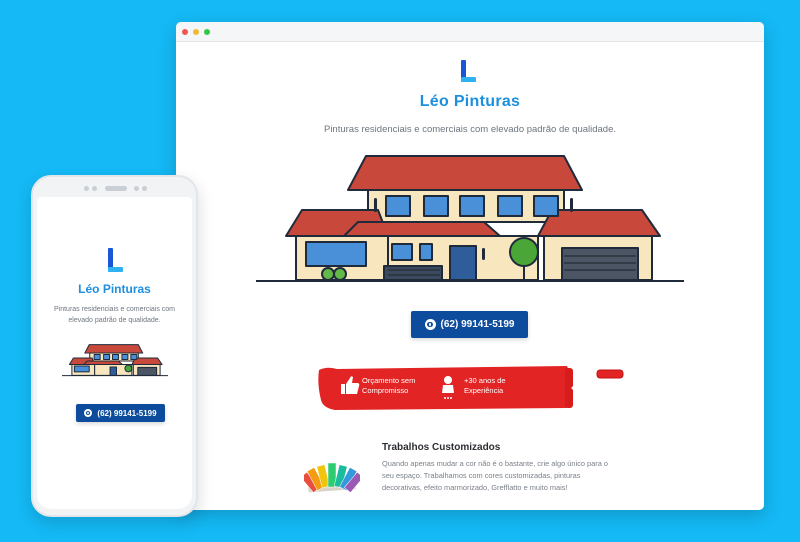 Image resolution: width=800 pixels, height=542 pixels. Describe the element at coordinates (389, 385) in the screenshot. I see `banner-item-quote: Orçamento sem Compromisso` at that location.